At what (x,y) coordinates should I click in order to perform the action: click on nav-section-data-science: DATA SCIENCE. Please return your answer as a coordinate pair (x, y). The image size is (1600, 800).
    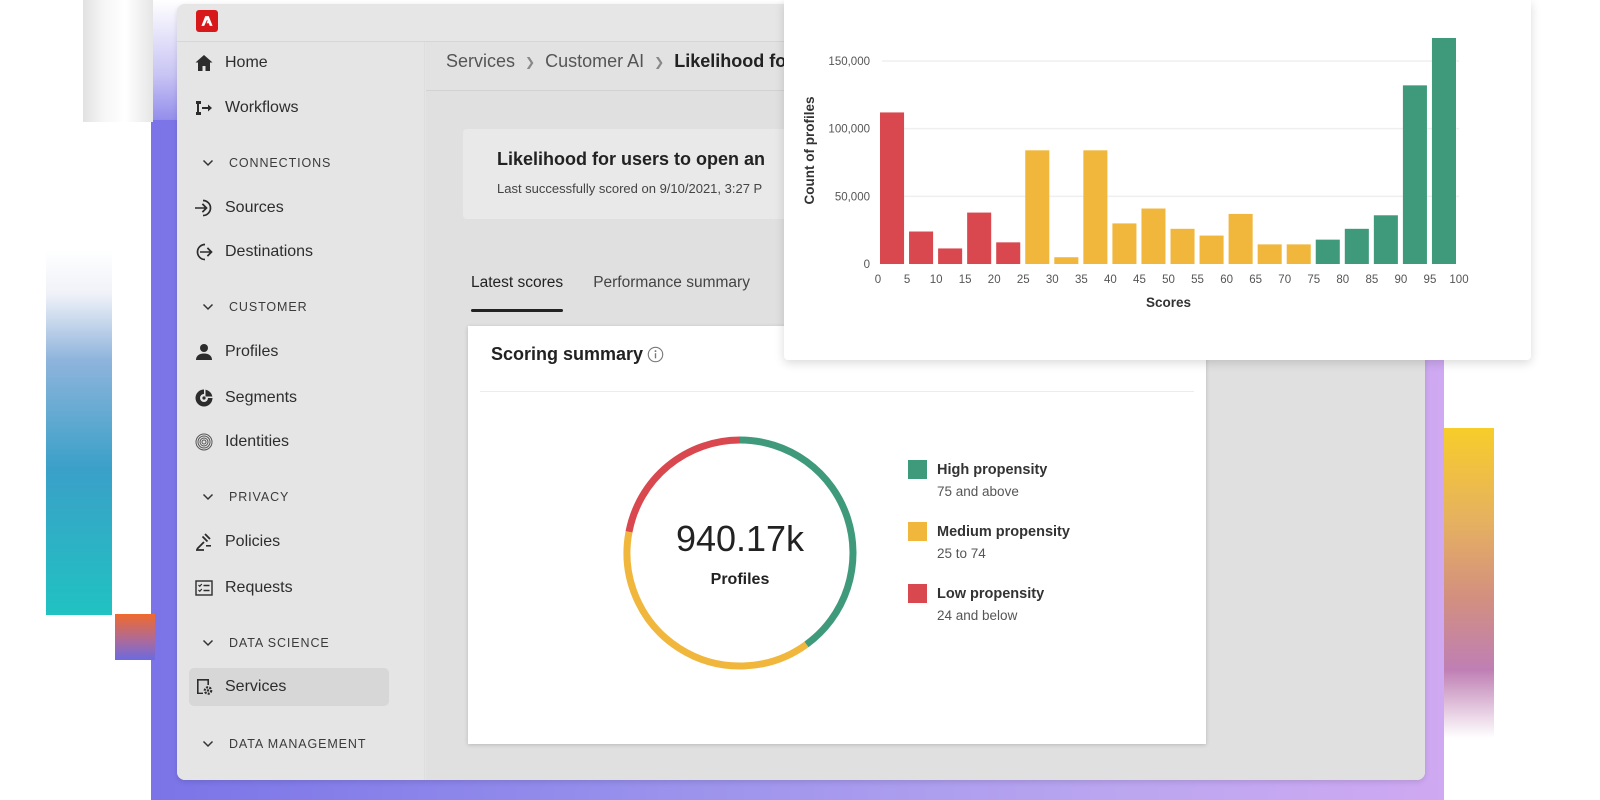
    Looking at the image, I should click on (265, 643).